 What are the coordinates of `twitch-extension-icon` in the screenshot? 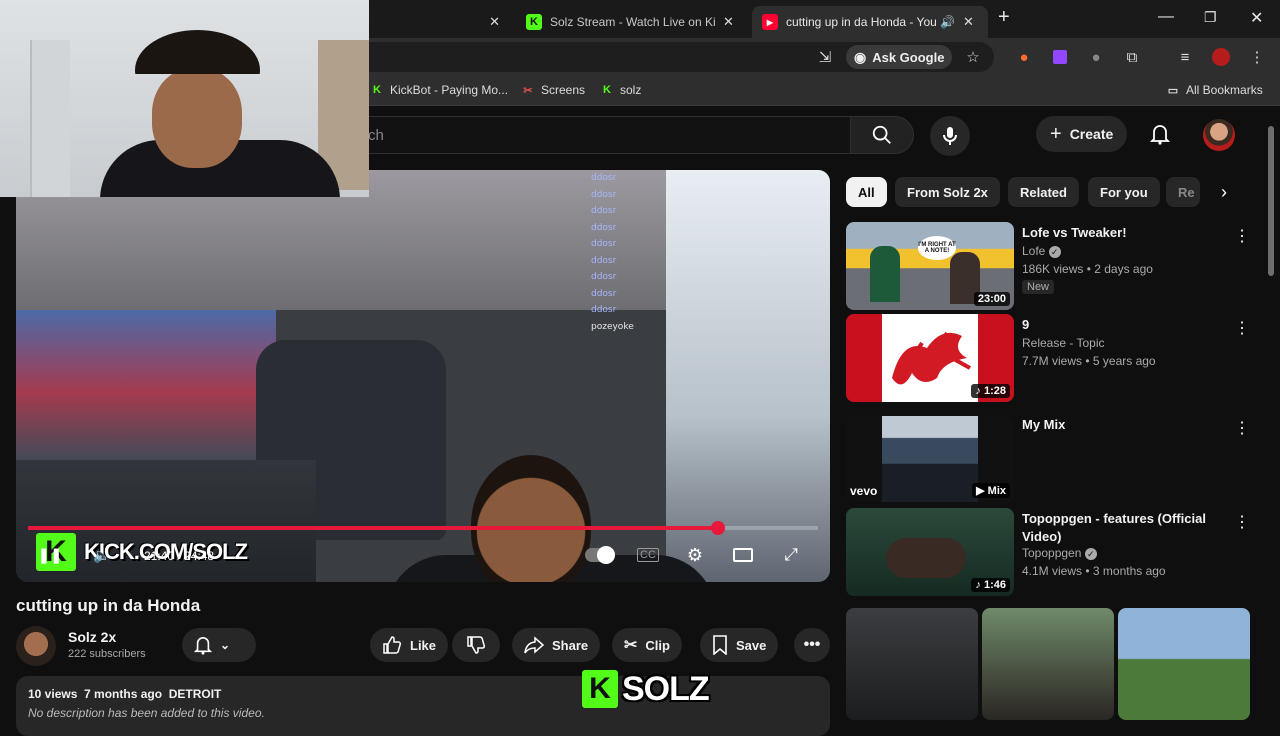 It's located at (1060, 57).